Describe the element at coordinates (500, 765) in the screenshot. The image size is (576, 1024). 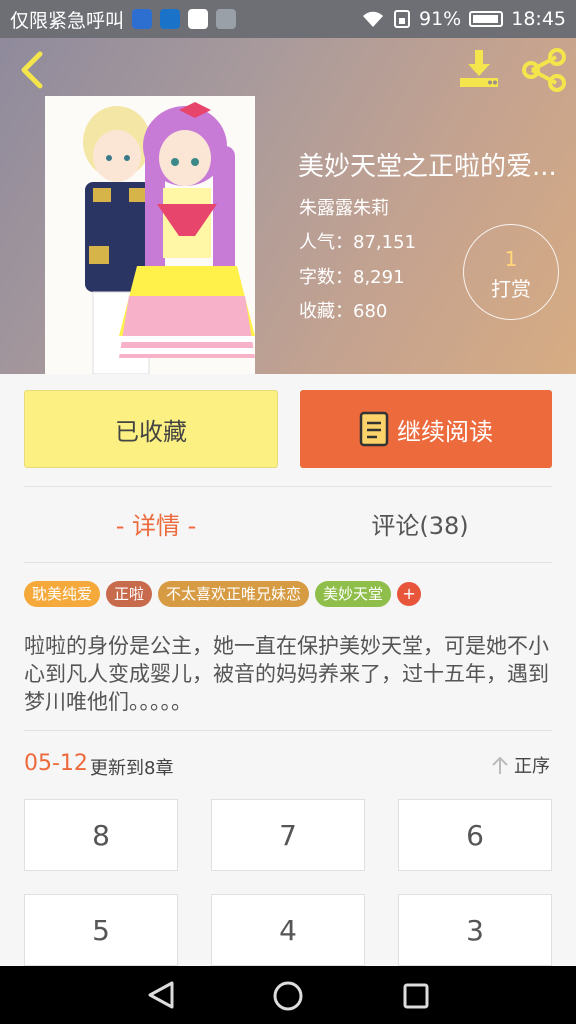
I see `arrow-up-icon` at that location.